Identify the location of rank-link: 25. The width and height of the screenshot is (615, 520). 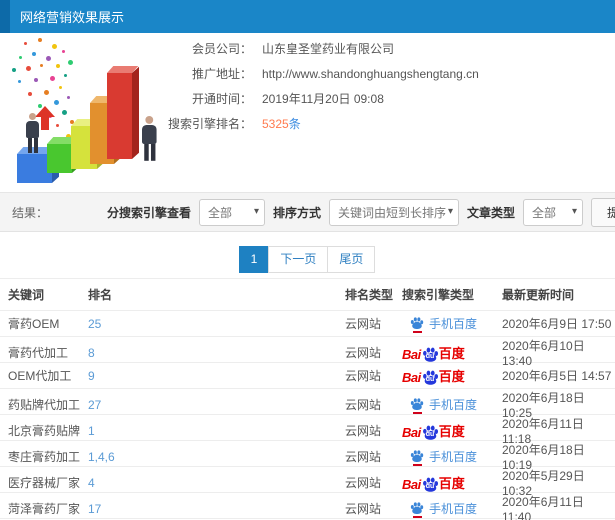
(94, 324).